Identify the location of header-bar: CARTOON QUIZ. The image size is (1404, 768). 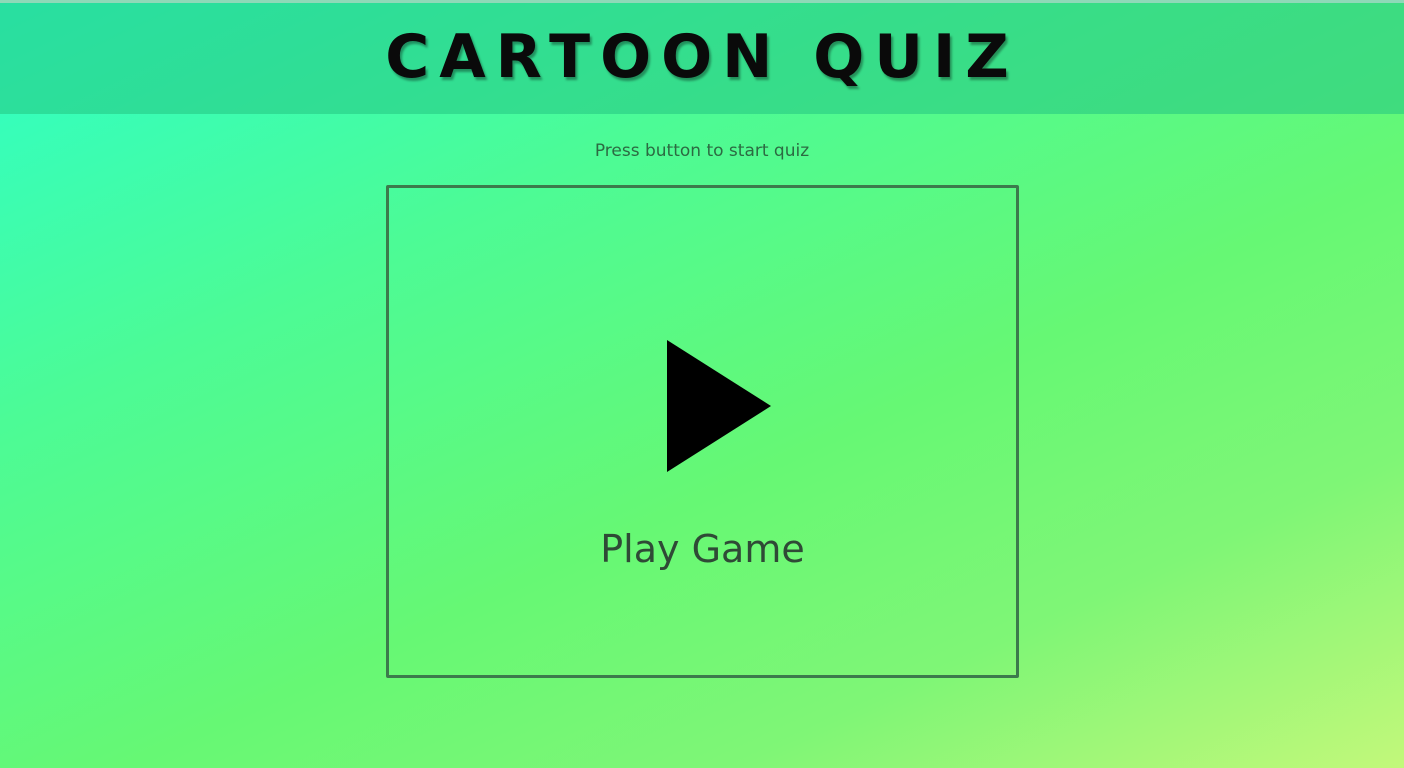
(702, 57).